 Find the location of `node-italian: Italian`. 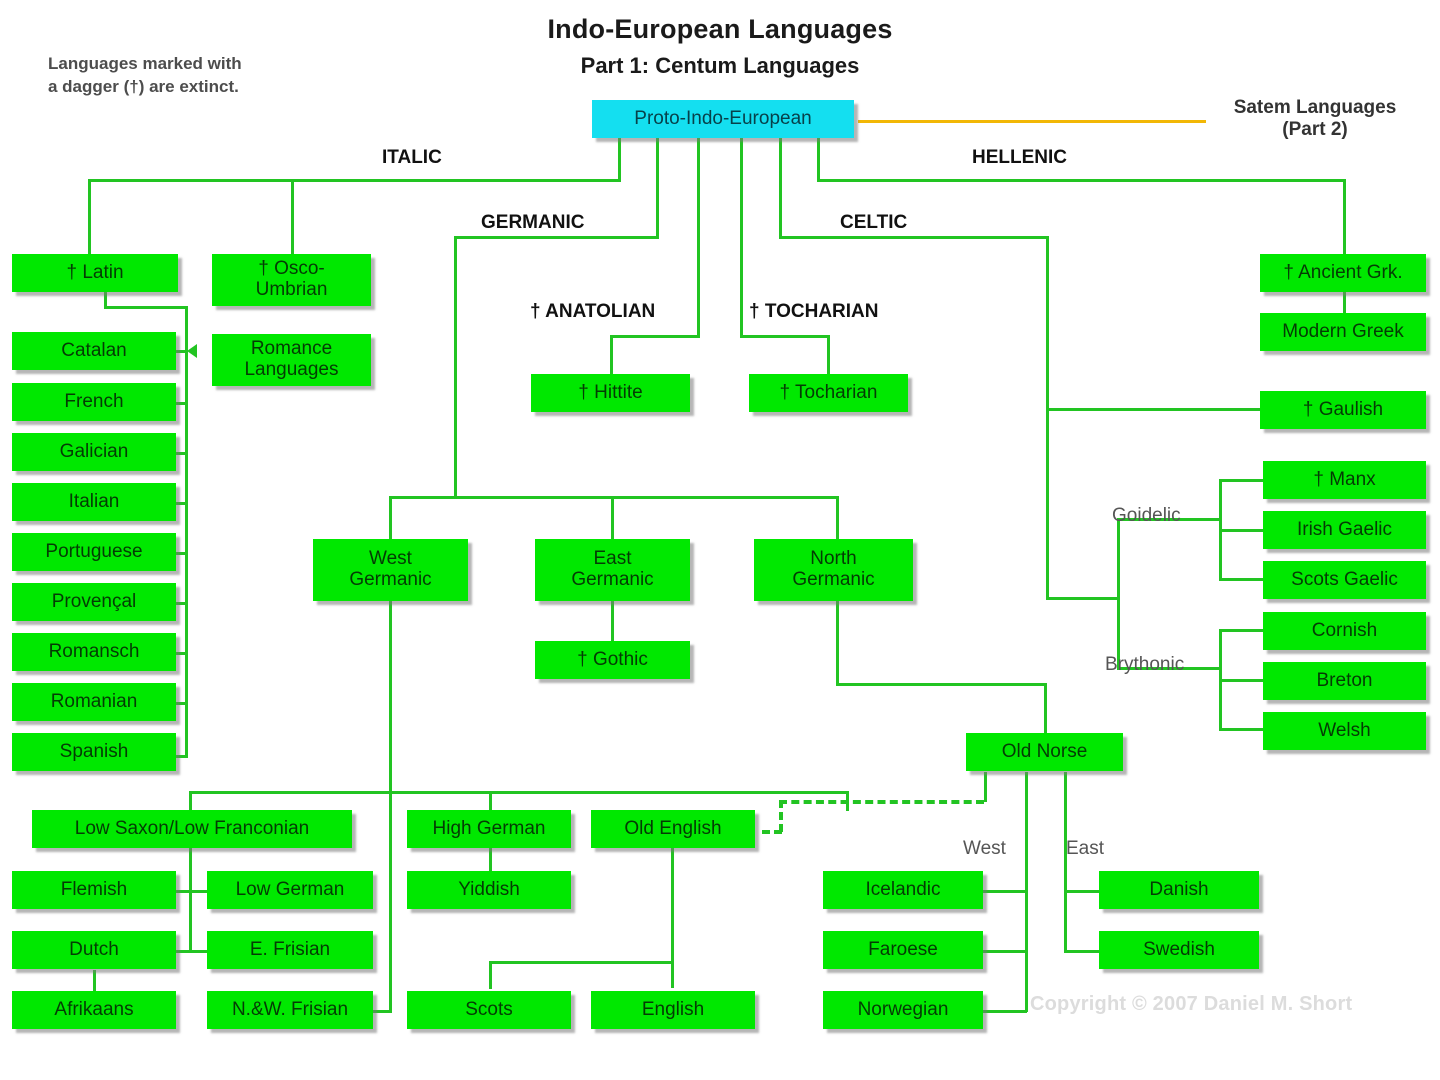

node-italian: Italian is located at coordinates (94, 502).